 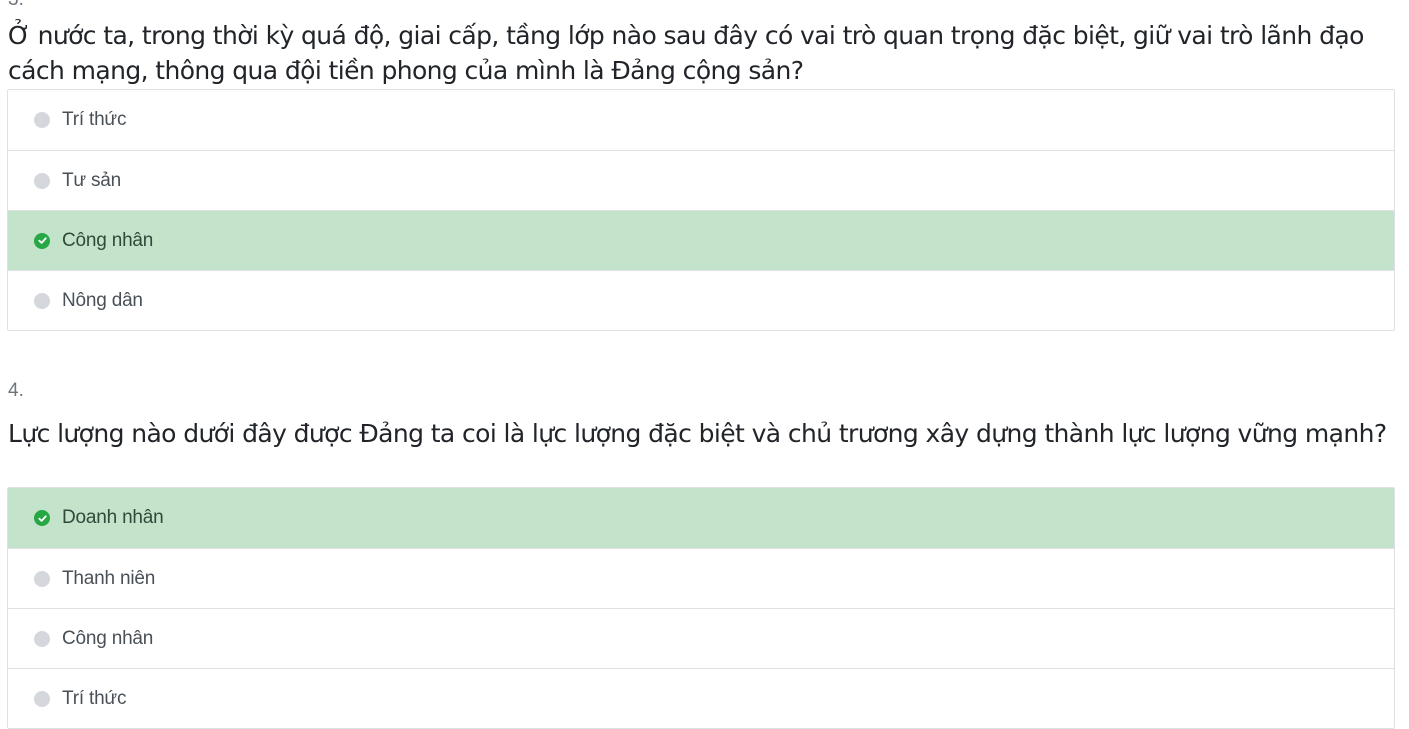 I want to click on answer-option: Công nhân, so click(x=701, y=638).